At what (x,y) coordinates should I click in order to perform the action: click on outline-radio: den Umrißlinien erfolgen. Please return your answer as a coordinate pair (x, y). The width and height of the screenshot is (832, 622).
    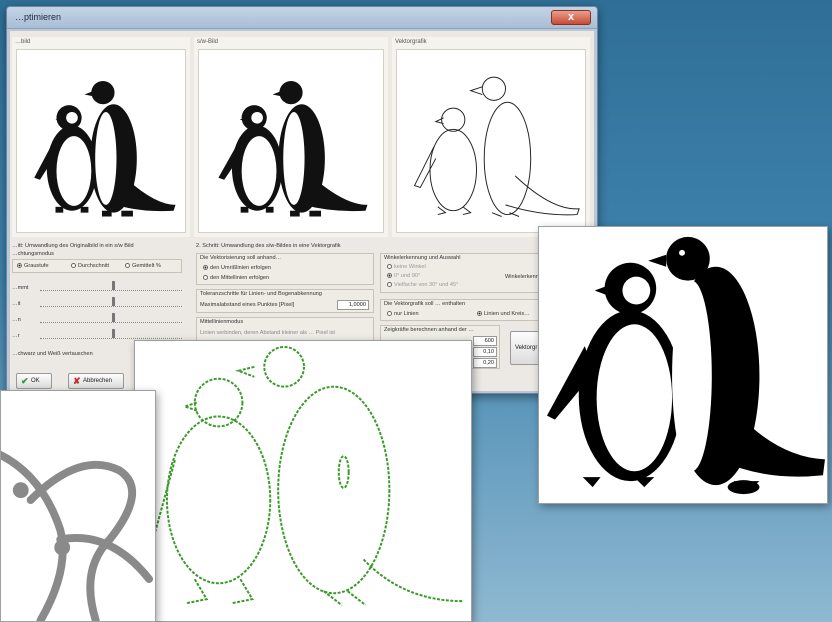
    Looking at the image, I should click on (237, 268).